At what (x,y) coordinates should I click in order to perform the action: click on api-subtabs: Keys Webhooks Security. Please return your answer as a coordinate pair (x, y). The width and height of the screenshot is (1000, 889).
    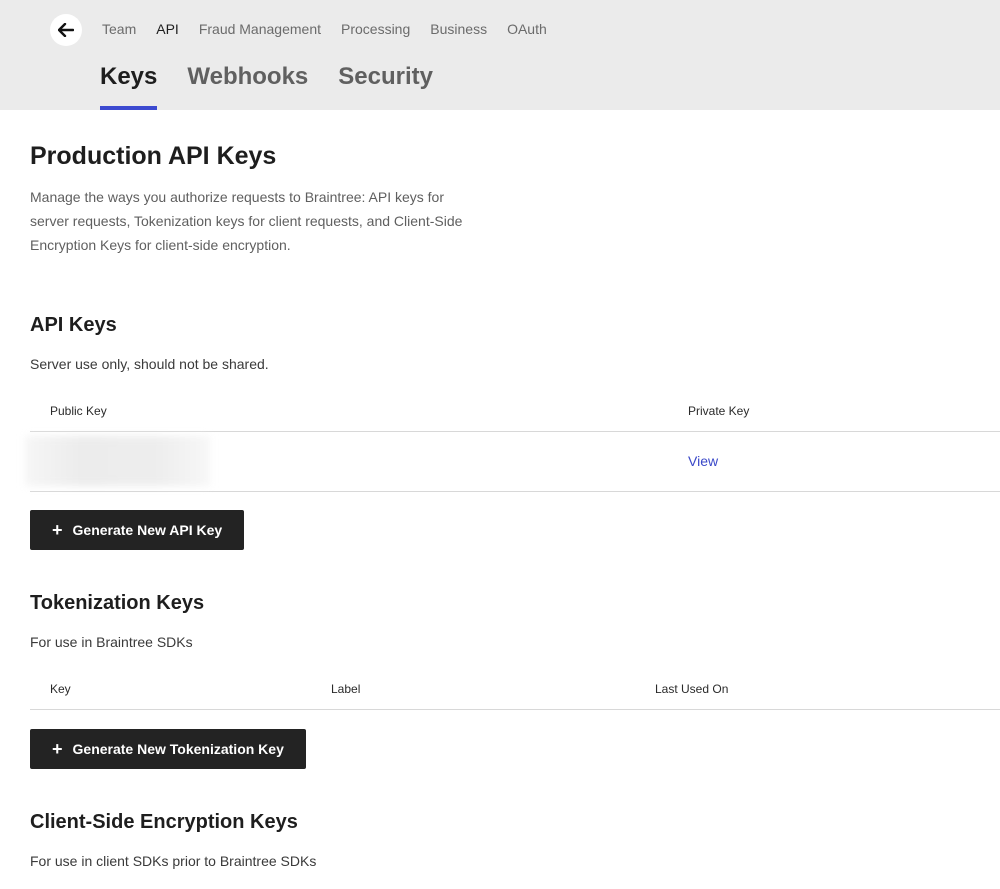
    Looking at the image, I should click on (281, 85).